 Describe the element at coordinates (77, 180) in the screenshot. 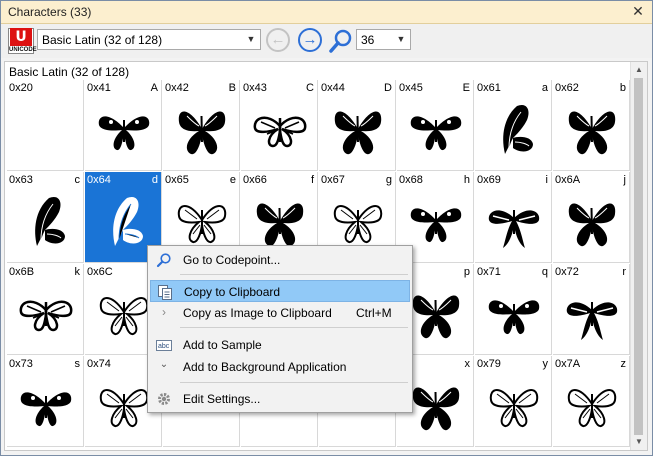

I see `cell-glyph: c` at that location.